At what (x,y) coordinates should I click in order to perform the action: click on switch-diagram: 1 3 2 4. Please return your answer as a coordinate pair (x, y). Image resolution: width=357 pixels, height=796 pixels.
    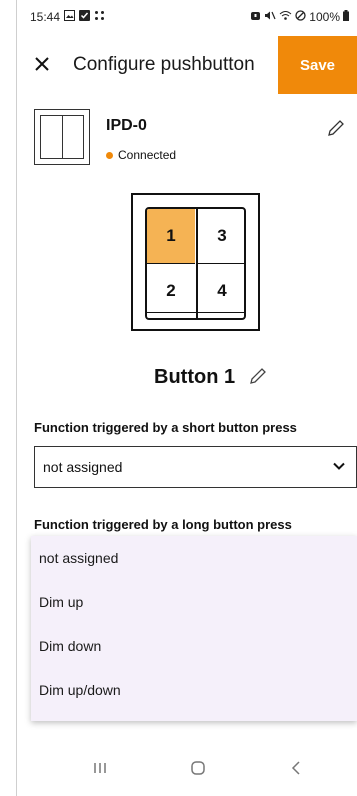
    Looking at the image, I should click on (195, 262).